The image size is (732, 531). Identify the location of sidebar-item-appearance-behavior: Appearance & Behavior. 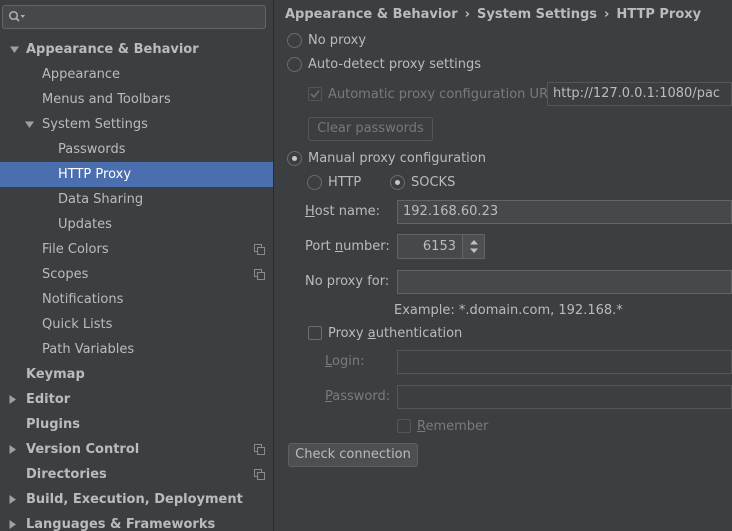
(136, 49).